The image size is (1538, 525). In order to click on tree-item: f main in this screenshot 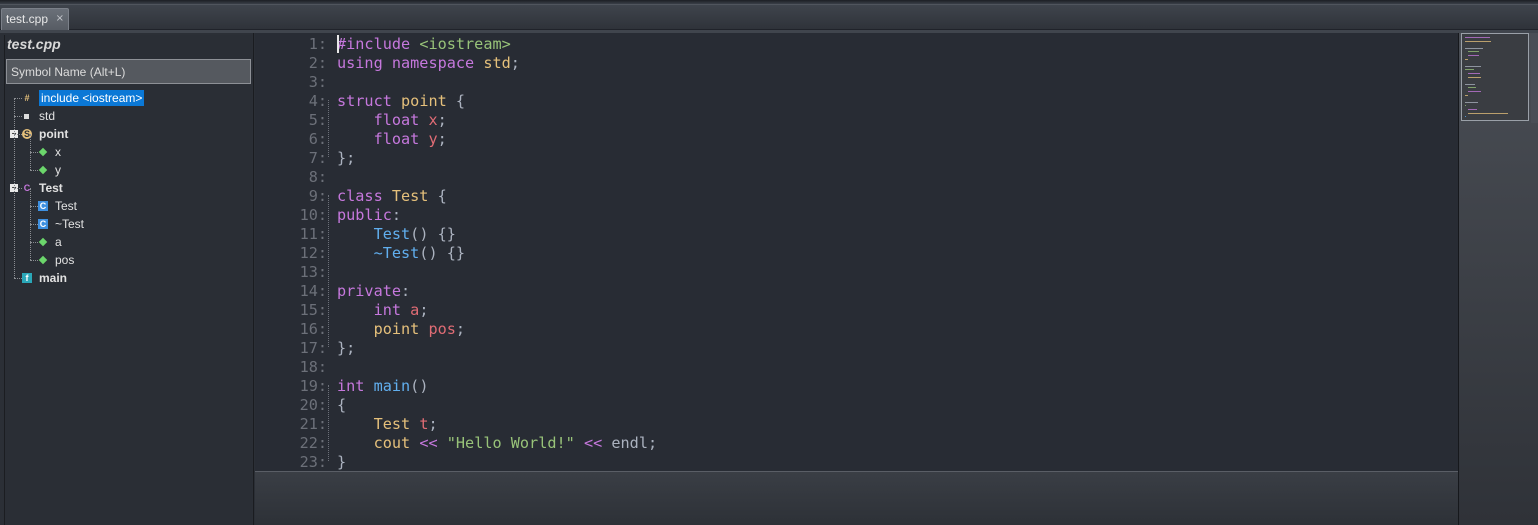, I will do `click(125, 278)`.